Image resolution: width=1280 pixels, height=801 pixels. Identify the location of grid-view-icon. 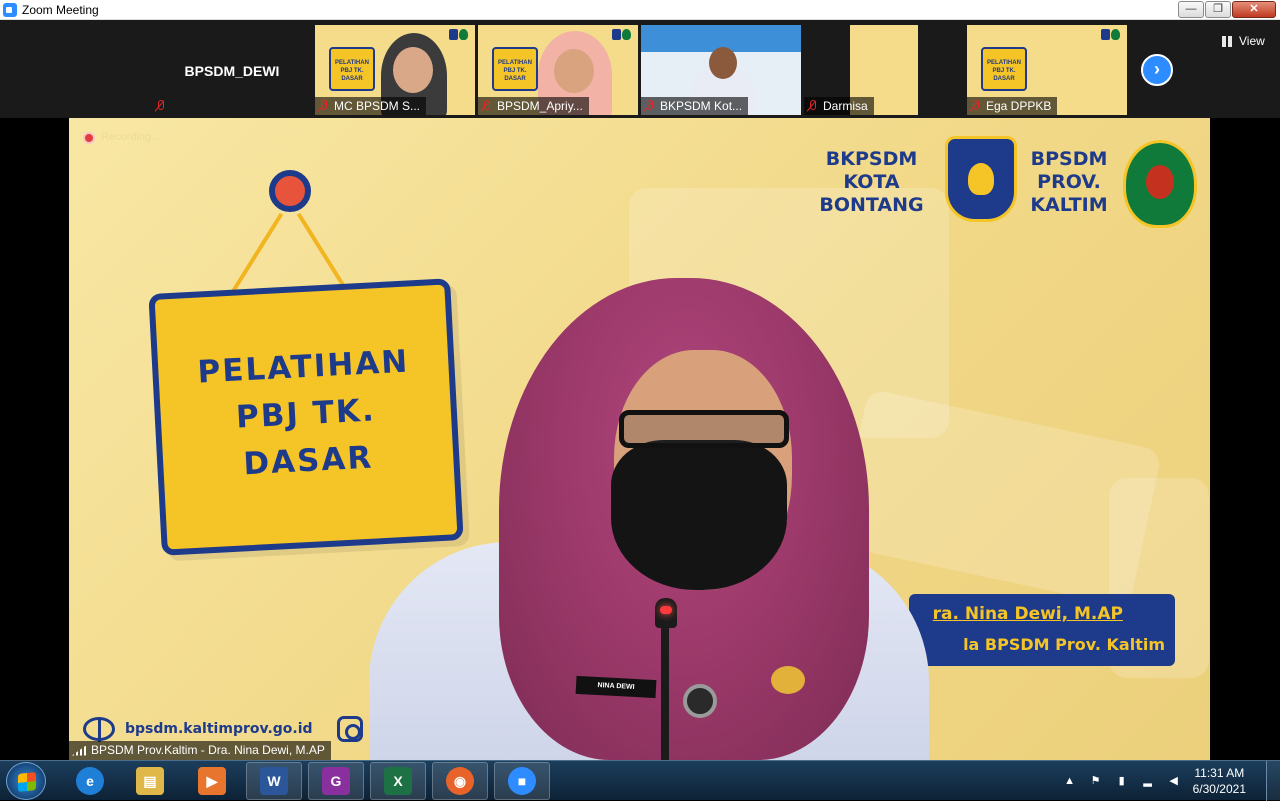
(1227, 41).